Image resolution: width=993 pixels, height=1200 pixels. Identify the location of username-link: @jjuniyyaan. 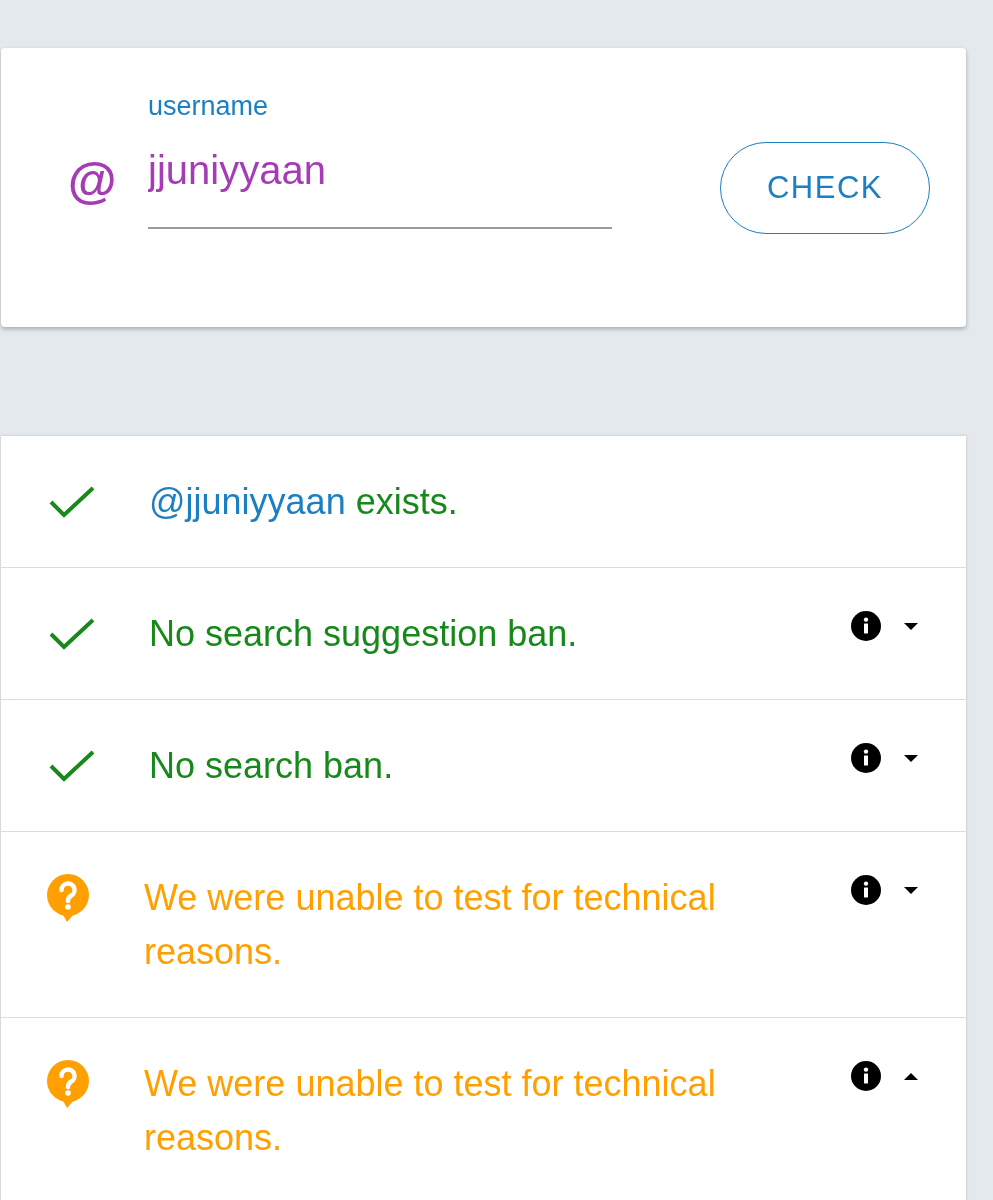
(247, 501).